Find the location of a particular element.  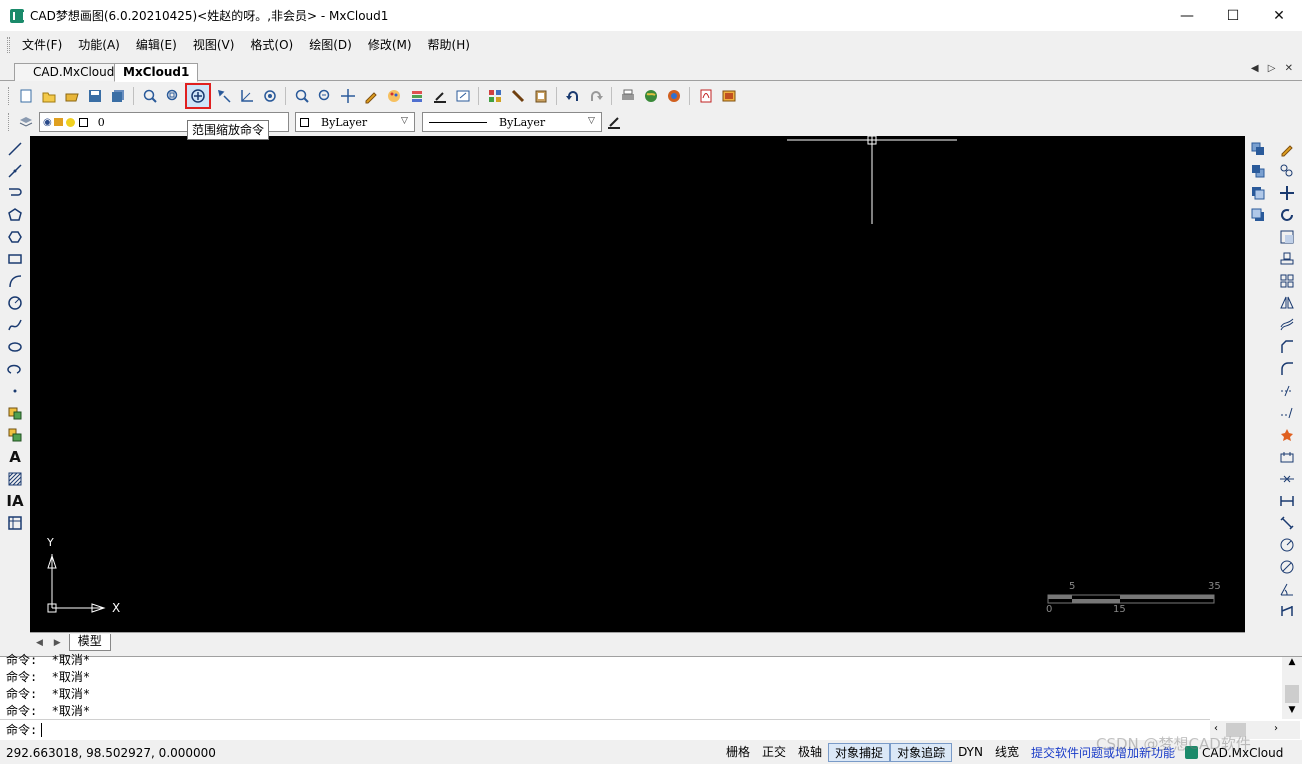

rectangle-icon is located at coordinates (15, 259).